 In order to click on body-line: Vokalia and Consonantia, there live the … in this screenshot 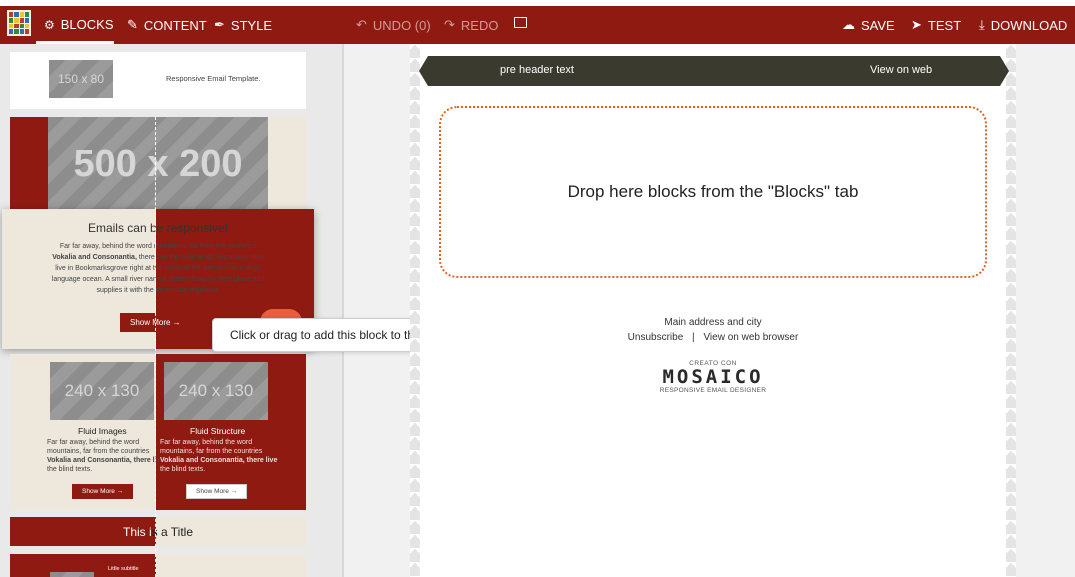, I will do `click(158, 257)`.